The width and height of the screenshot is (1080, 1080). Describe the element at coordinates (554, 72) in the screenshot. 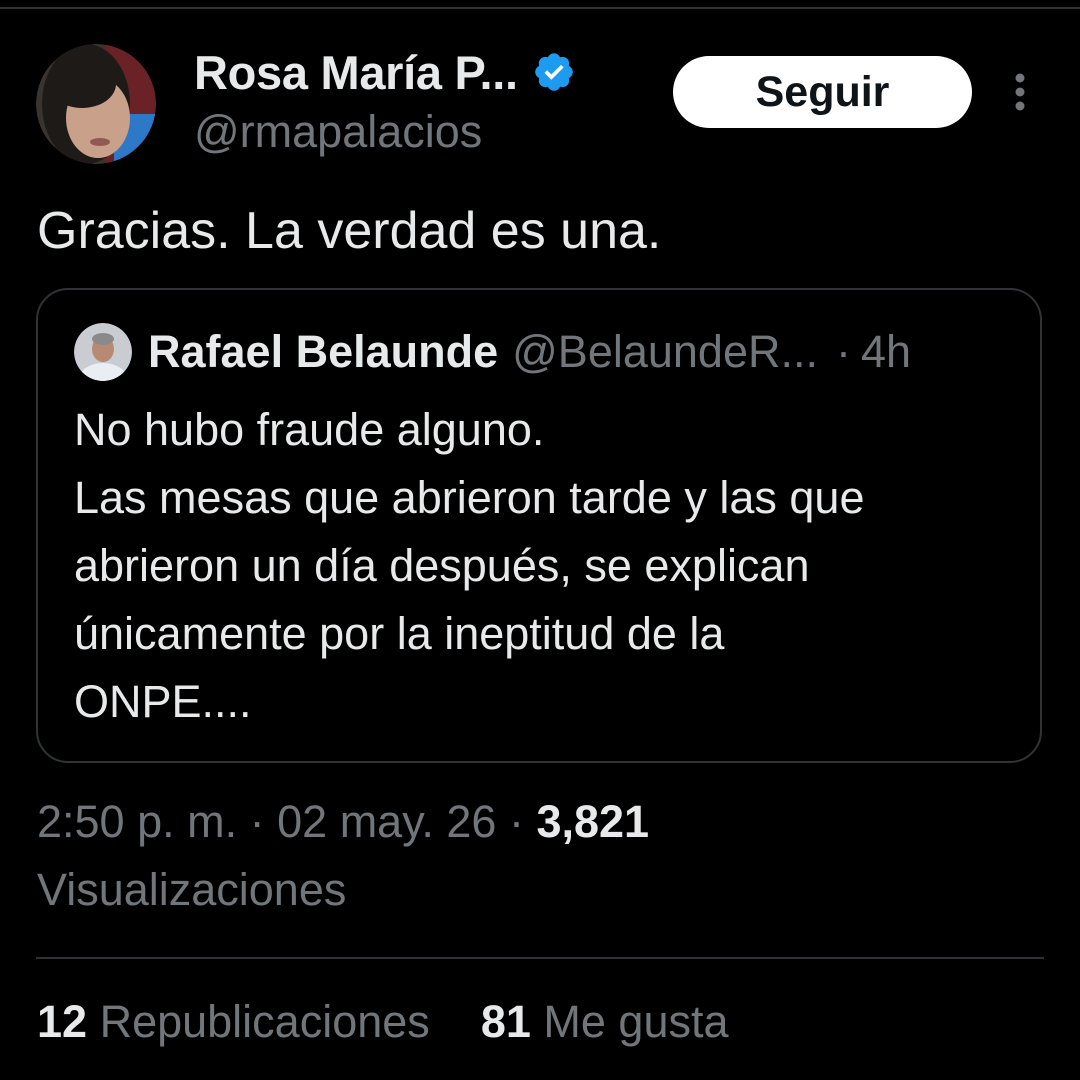

I see `verified-badge-icon` at that location.